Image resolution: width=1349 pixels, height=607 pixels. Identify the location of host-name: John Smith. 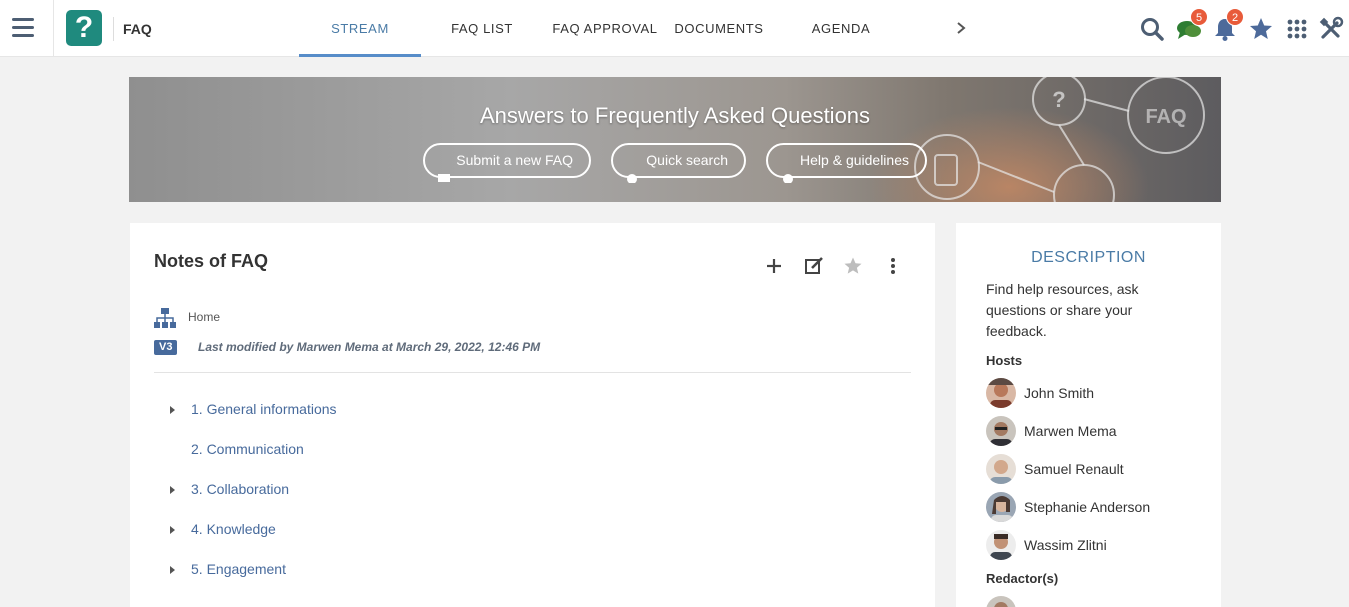
(1059, 393).